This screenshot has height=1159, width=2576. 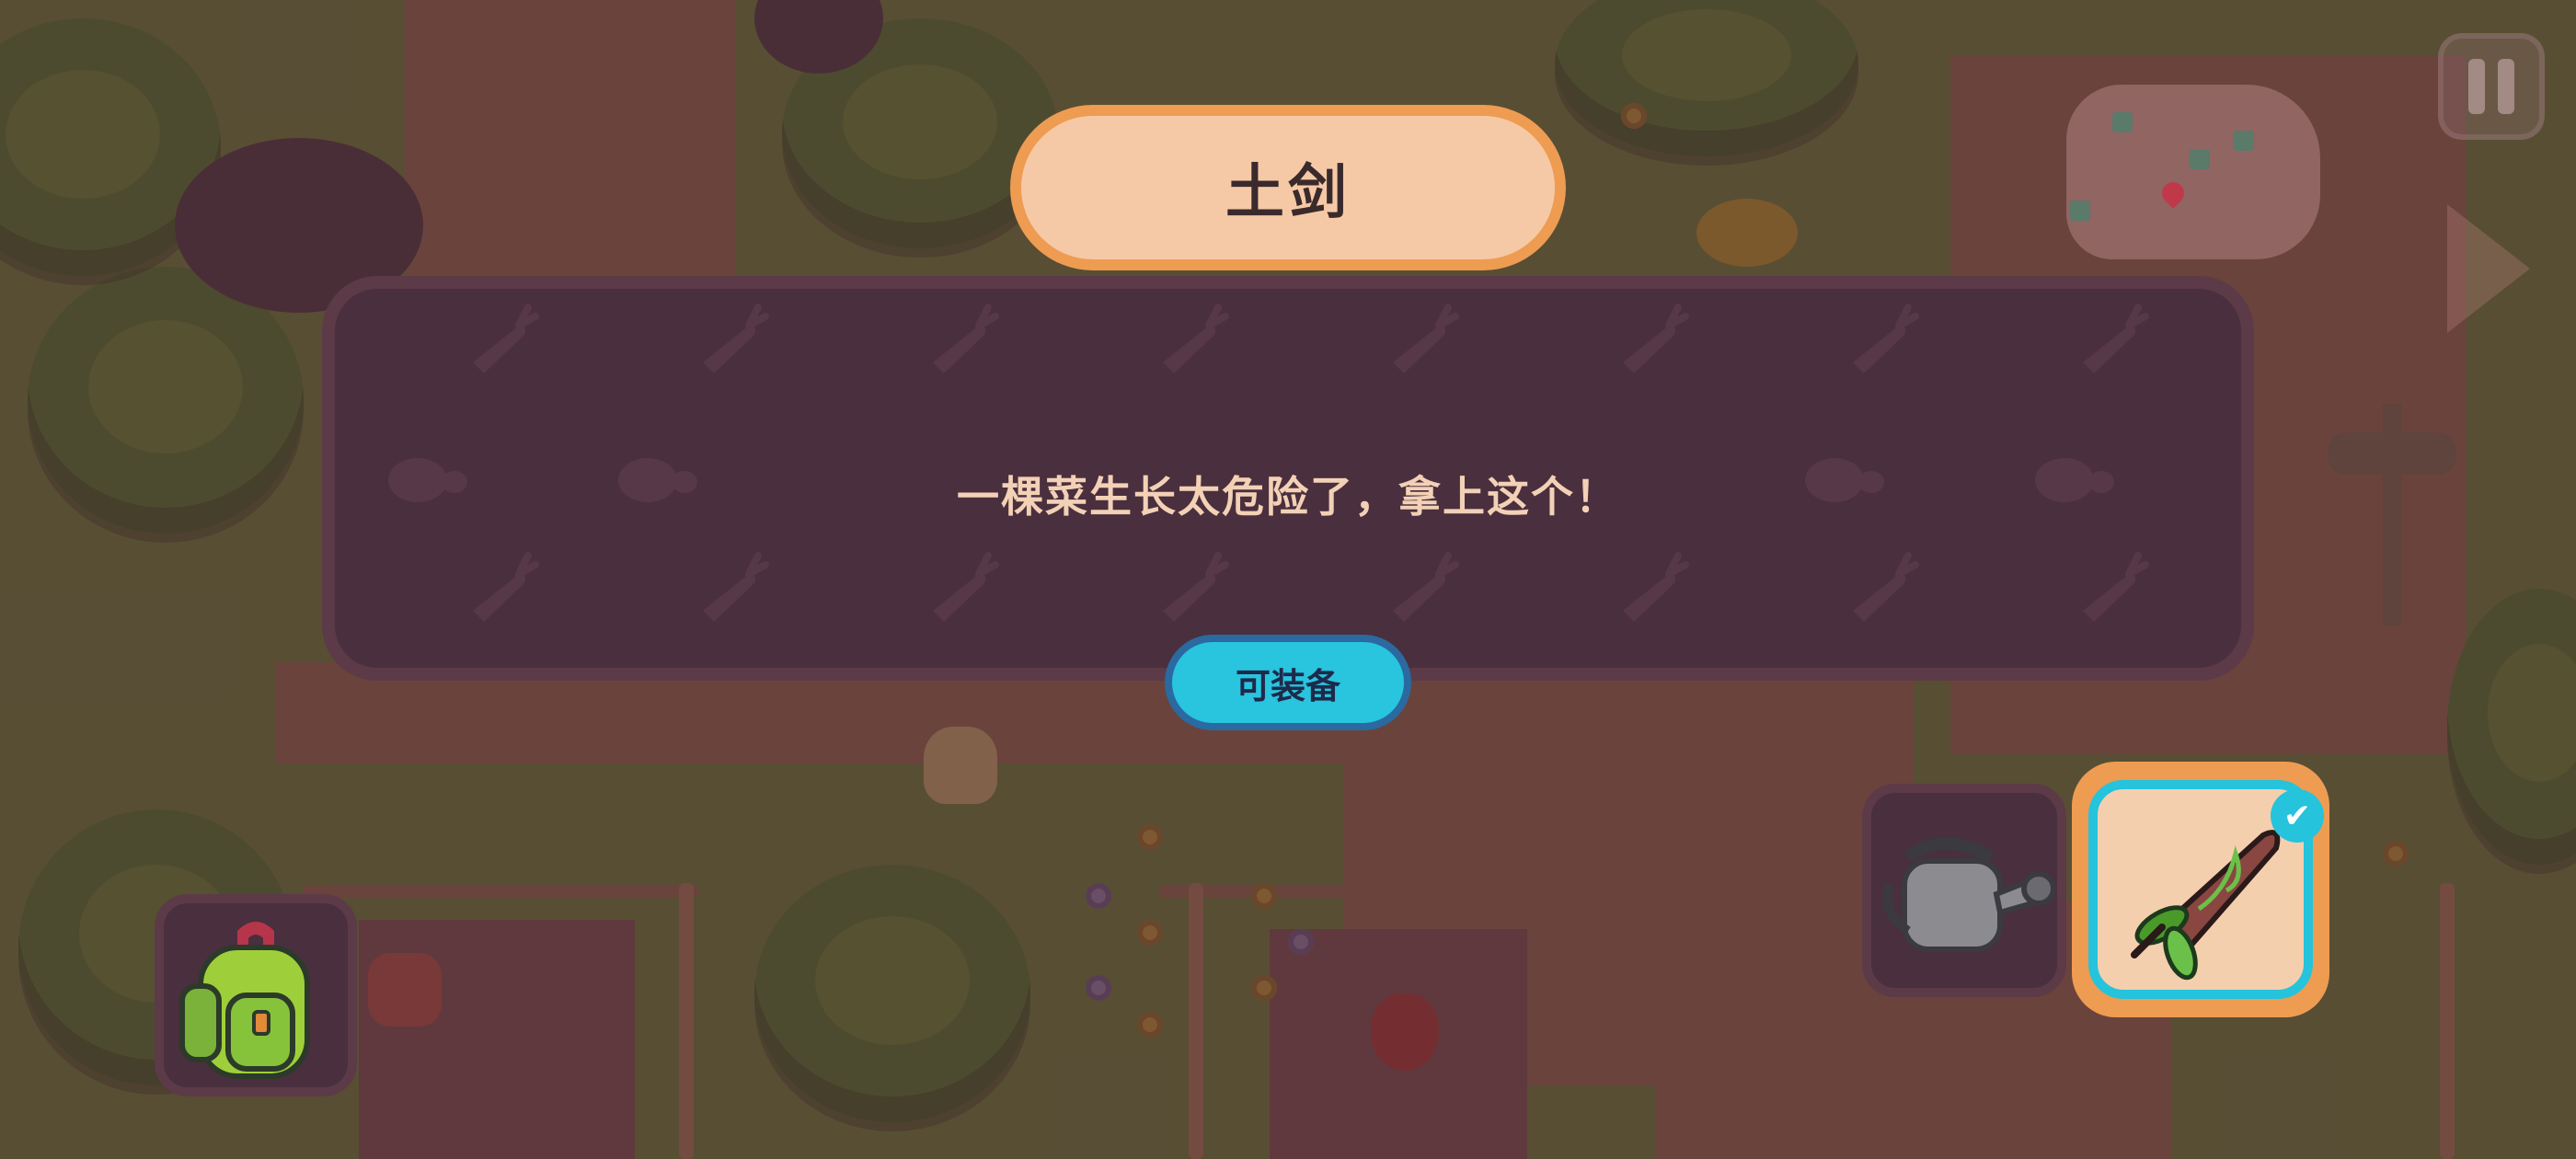 I want to click on item-name-title: 土剑, so click(x=1288, y=193).